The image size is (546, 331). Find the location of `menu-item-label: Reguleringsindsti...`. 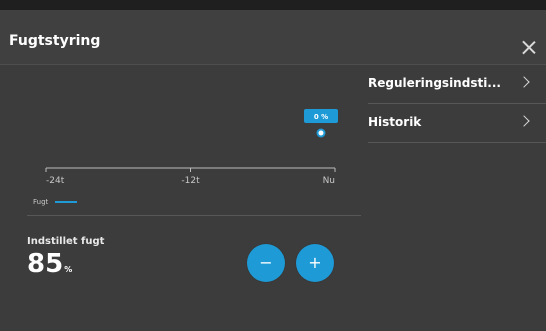

menu-item-label: Reguleringsindsti... is located at coordinates (434, 83).